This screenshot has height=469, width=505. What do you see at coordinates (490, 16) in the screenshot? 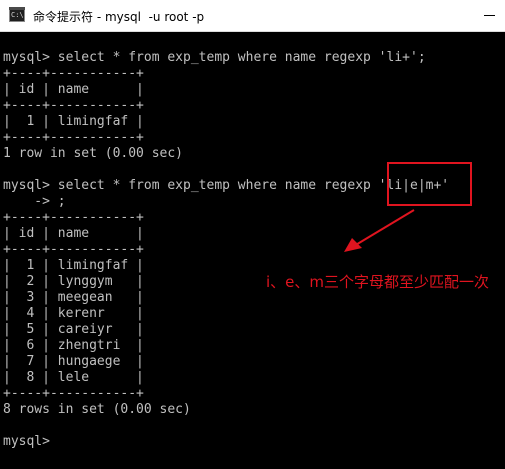
I see `minimize-button` at bounding box center [490, 16].